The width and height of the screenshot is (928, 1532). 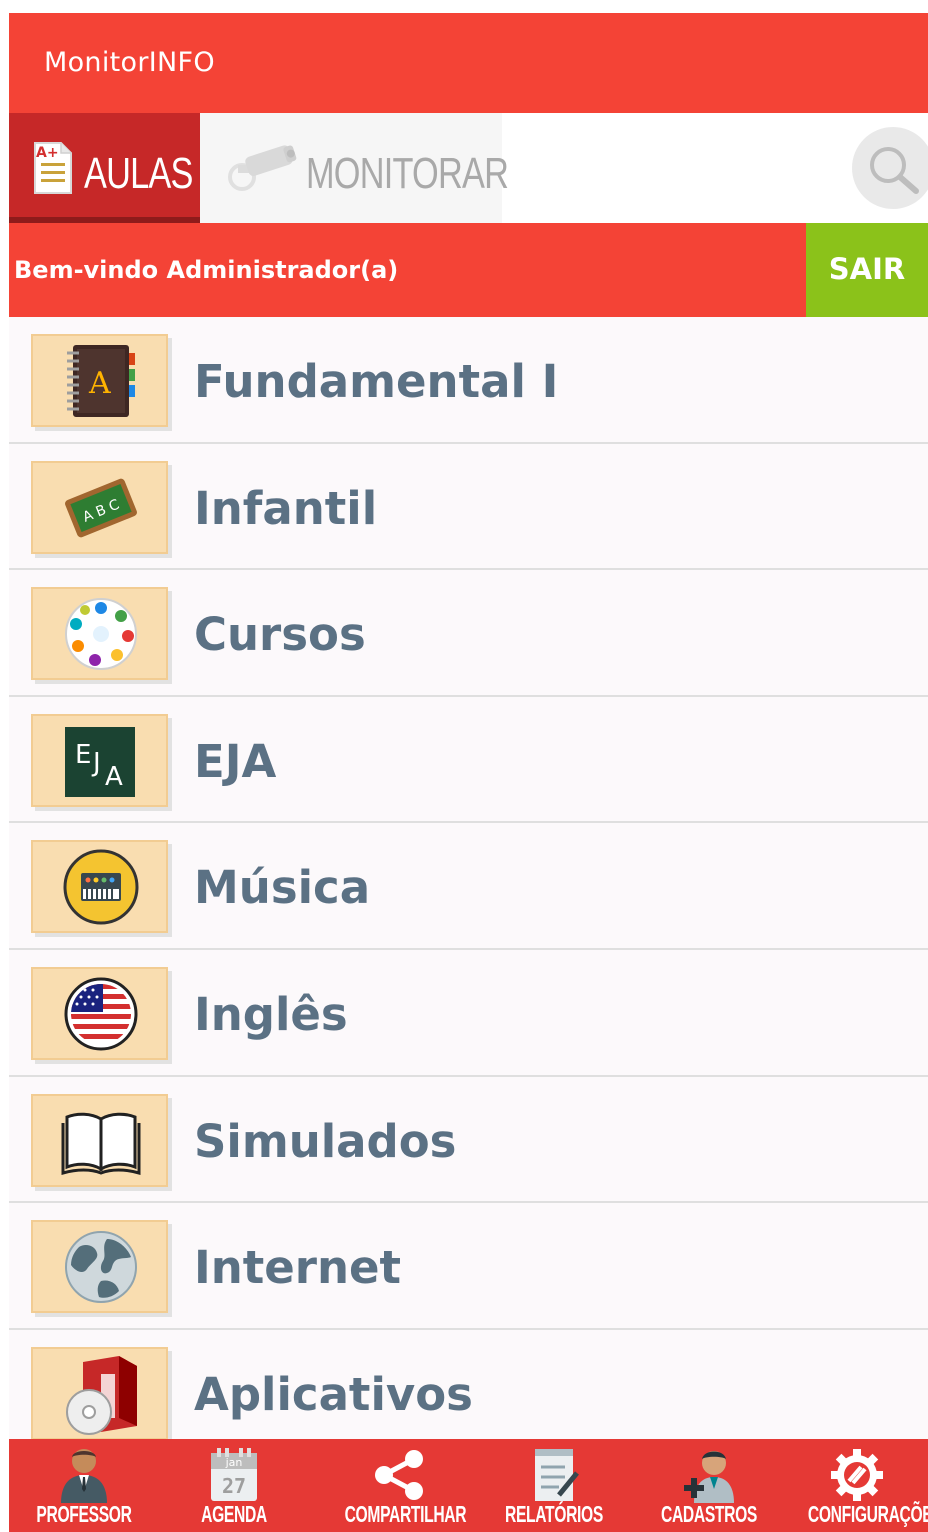 I want to click on nav-label: PROFESSOR, so click(x=84, y=1514).